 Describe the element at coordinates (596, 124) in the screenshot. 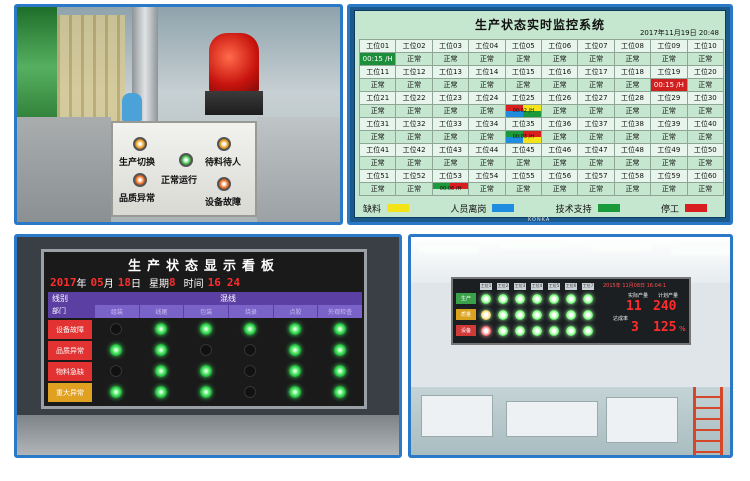

I see `station-name: 工位37` at that location.